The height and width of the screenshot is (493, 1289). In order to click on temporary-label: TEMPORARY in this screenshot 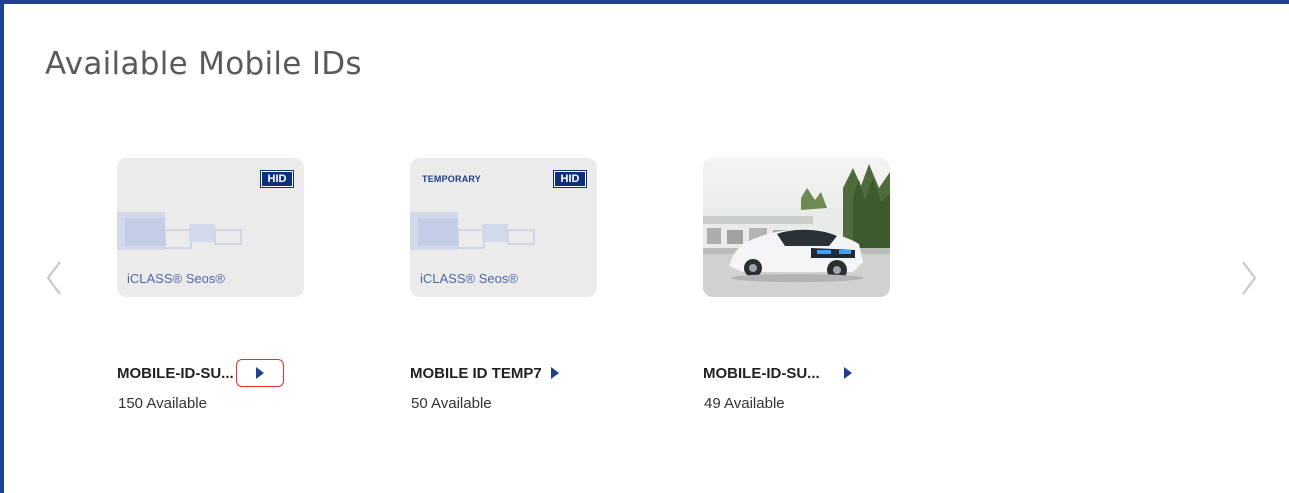, I will do `click(451, 179)`.